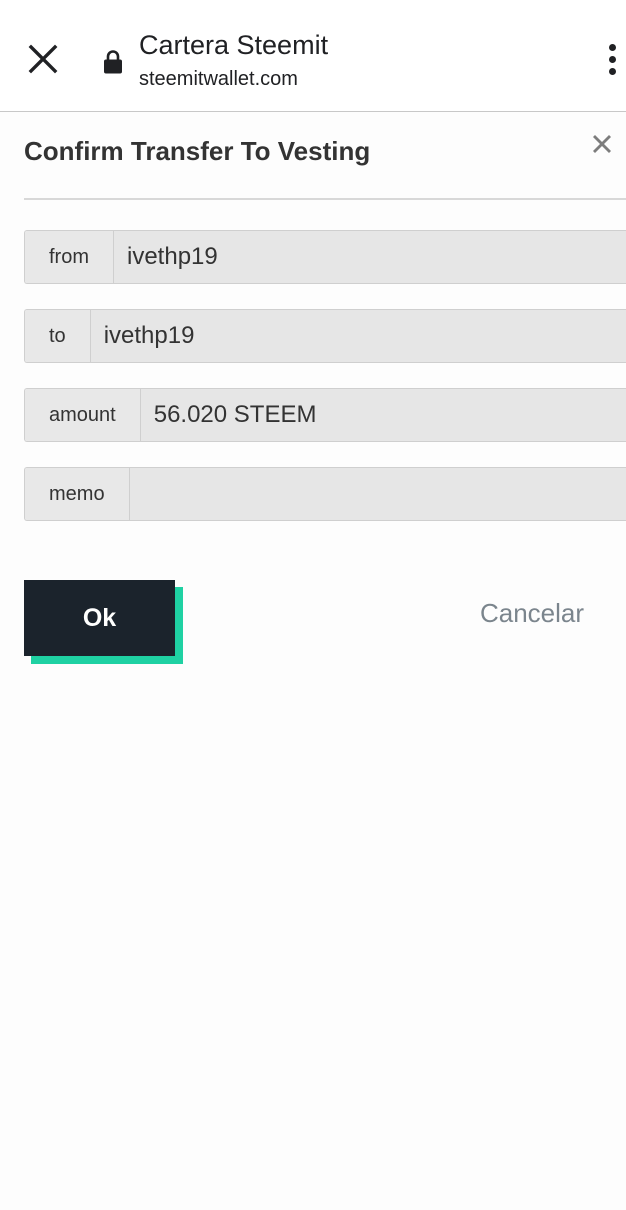 The height and width of the screenshot is (1210, 626). Describe the element at coordinates (58, 336) in the screenshot. I see `to-label: to` at that location.